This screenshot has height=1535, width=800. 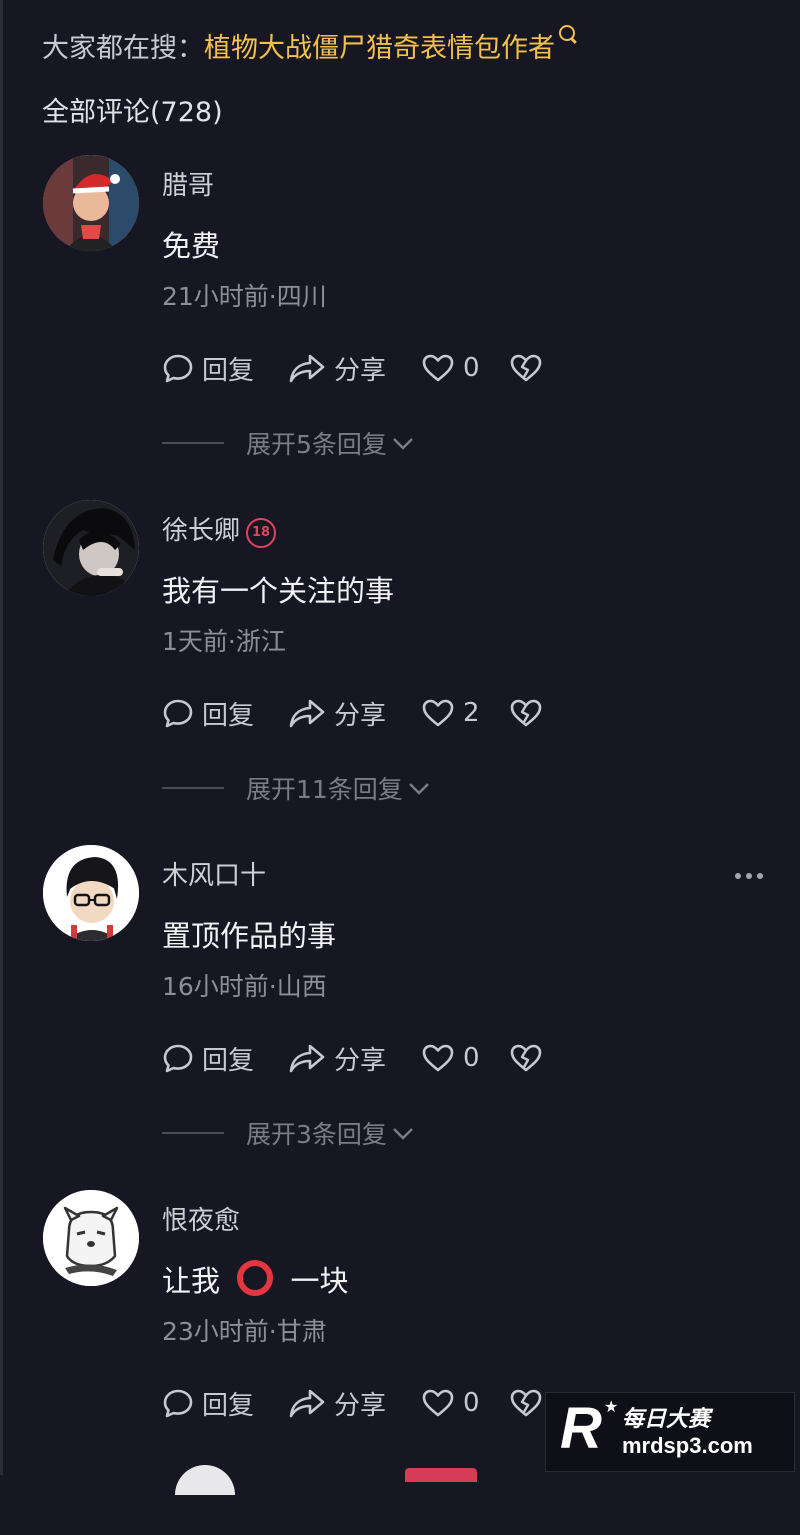 What do you see at coordinates (687, 1445) in the screenshot?
I see `watermark-url: mrdsp3.com` at bounding box center [687, 1445].